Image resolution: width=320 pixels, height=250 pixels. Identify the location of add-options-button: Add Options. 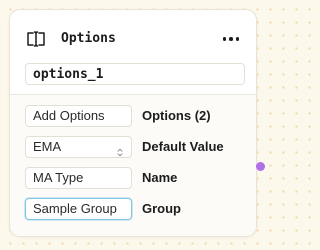
(78, 116).